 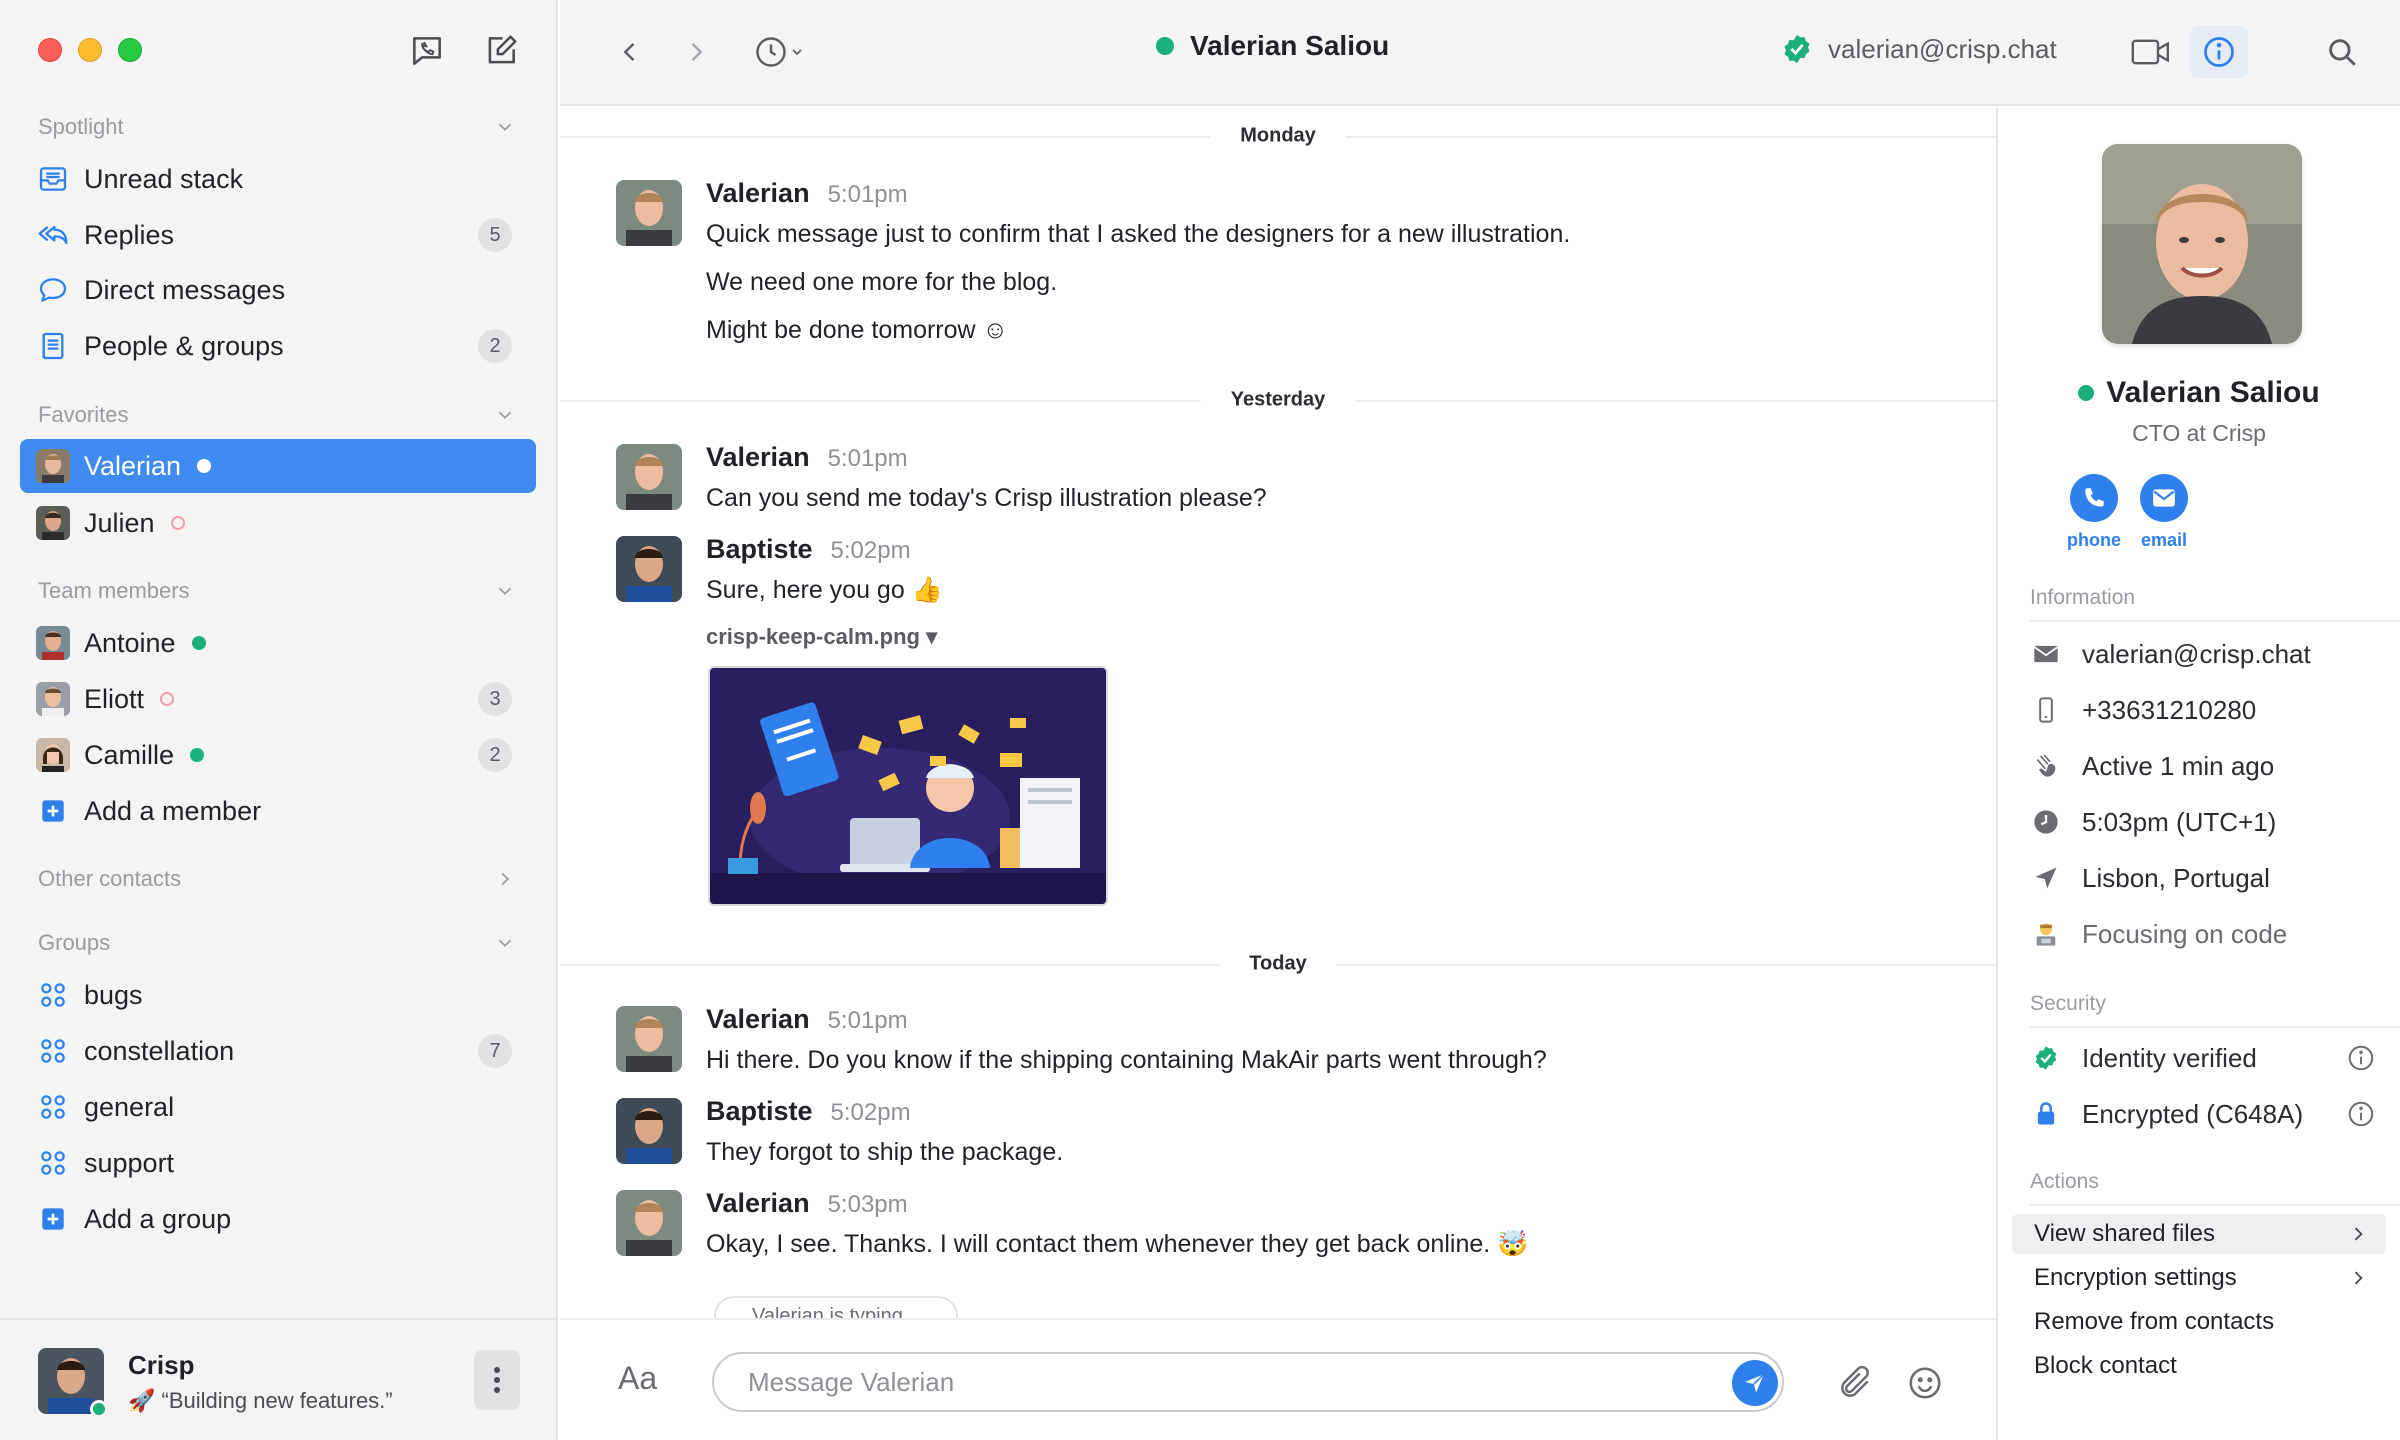 I want to click on sidebar-item-antoine: Antoine, so click(x=278, y=643).